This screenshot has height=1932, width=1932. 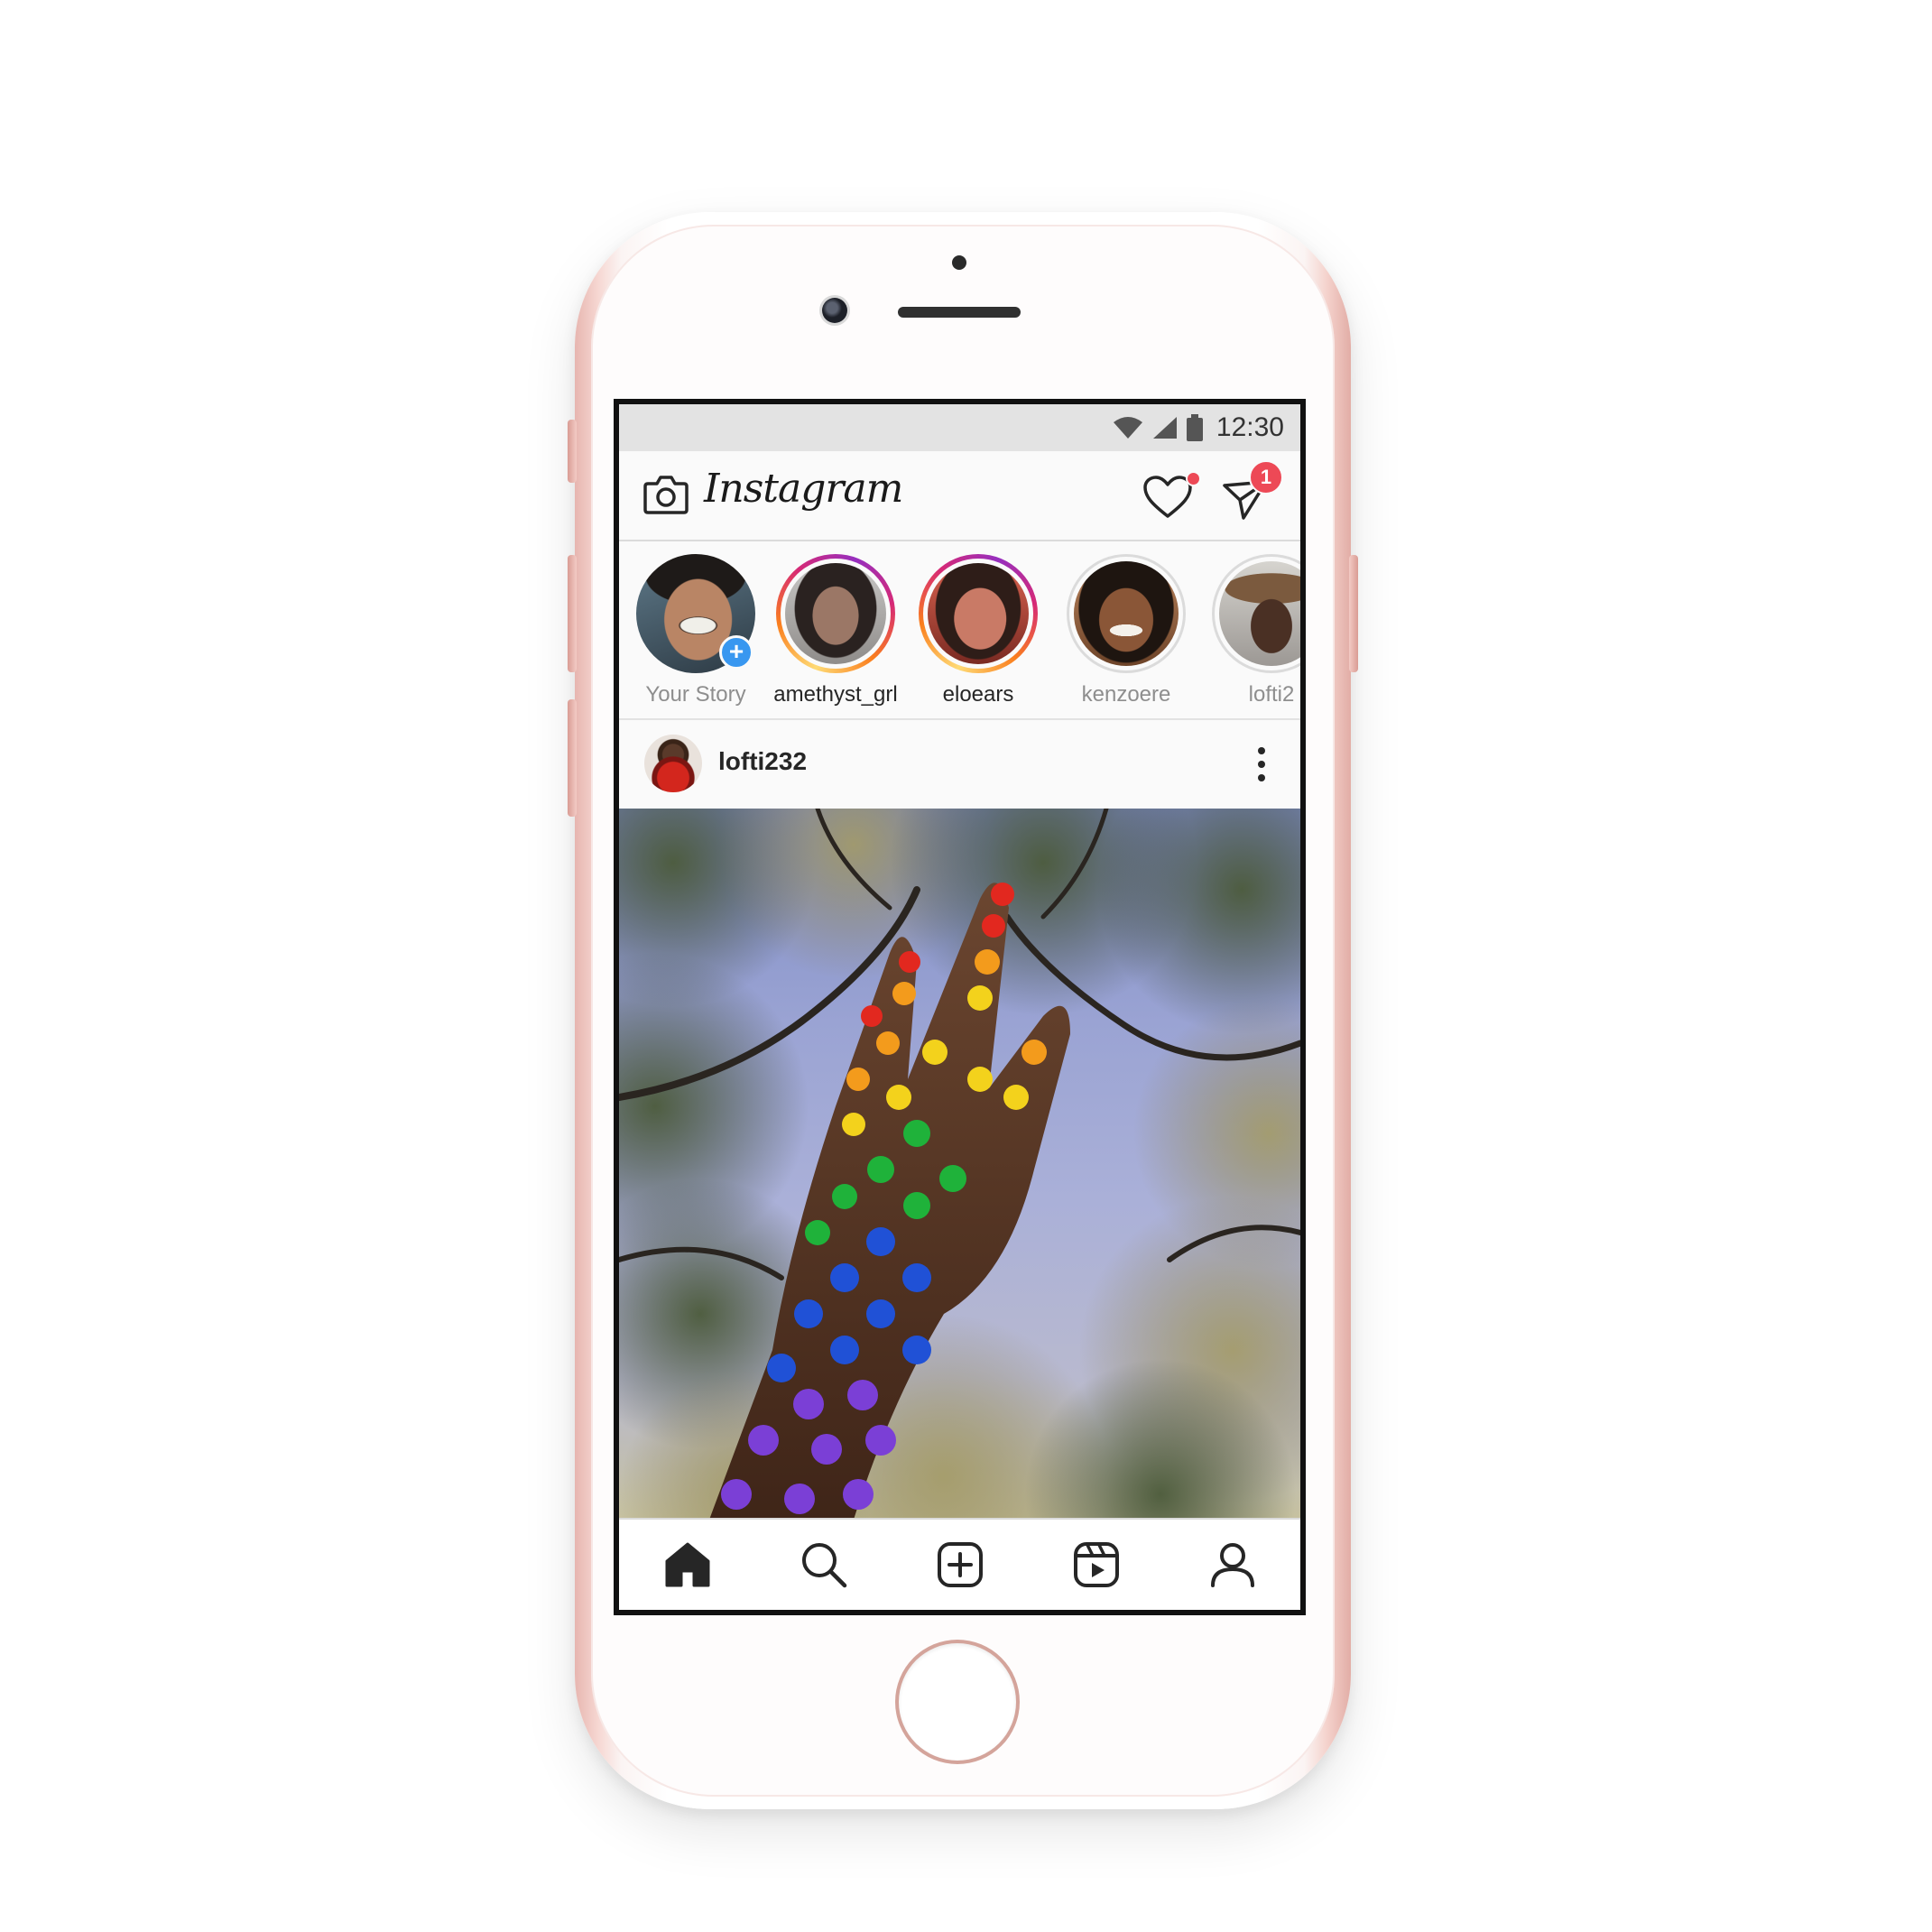 What do you see at coordinates (1193, 478) in the screenshot?
I see `activity-notification-dot` at bounding box center [1193, 478].